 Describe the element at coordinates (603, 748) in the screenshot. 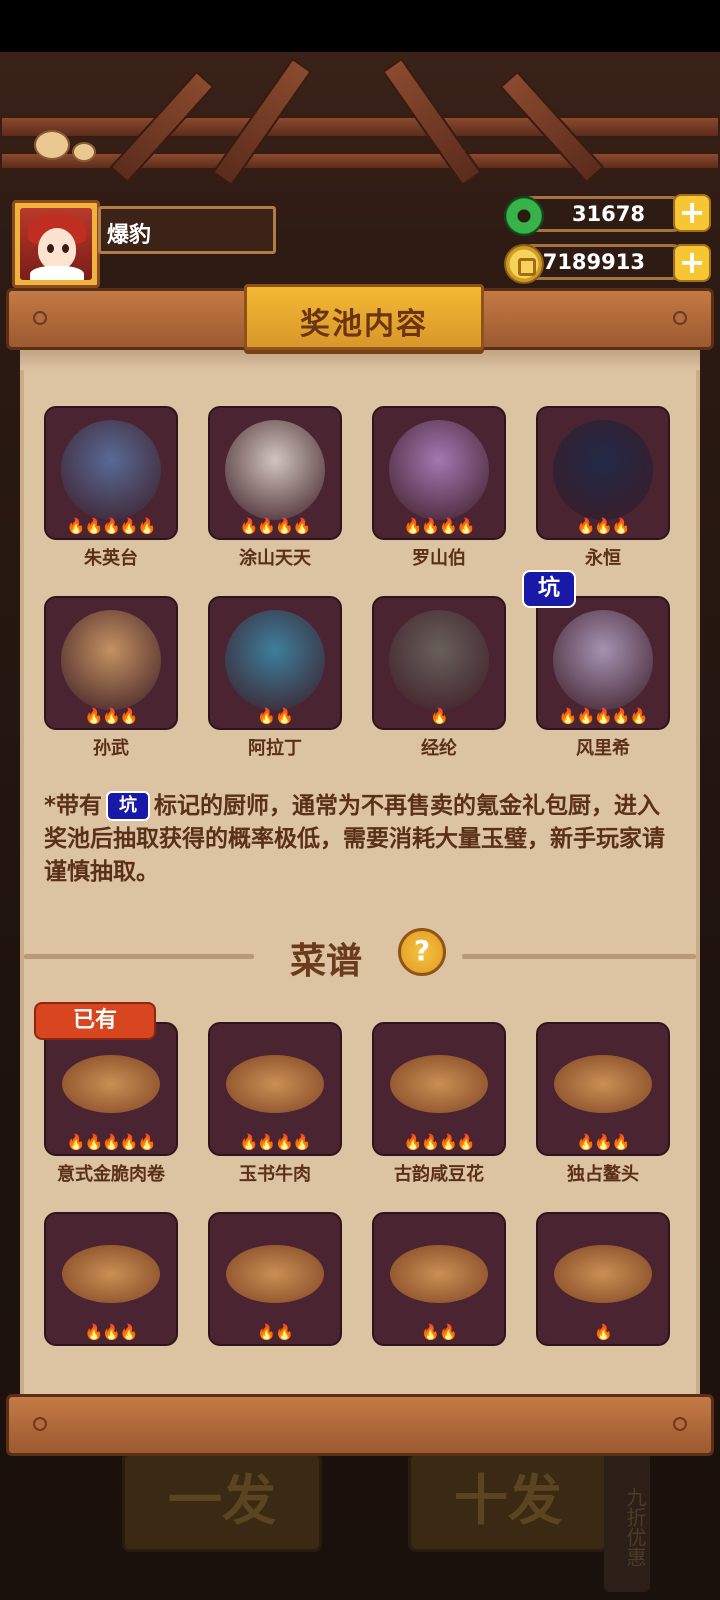

I see `chef-name: 风里希` at that location.